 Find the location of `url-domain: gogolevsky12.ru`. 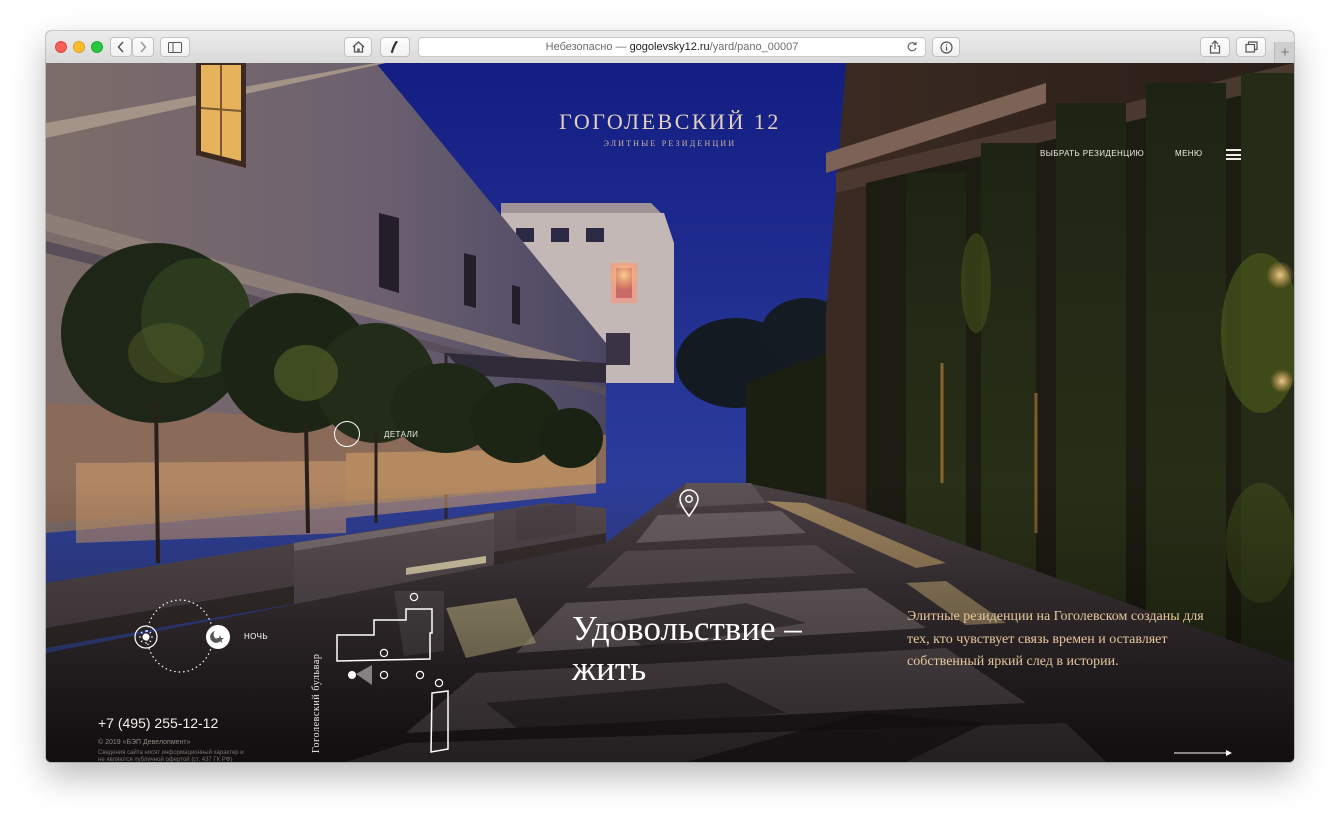

url-domain: gogolevsky12.ru is located at coordinates (669, 47).